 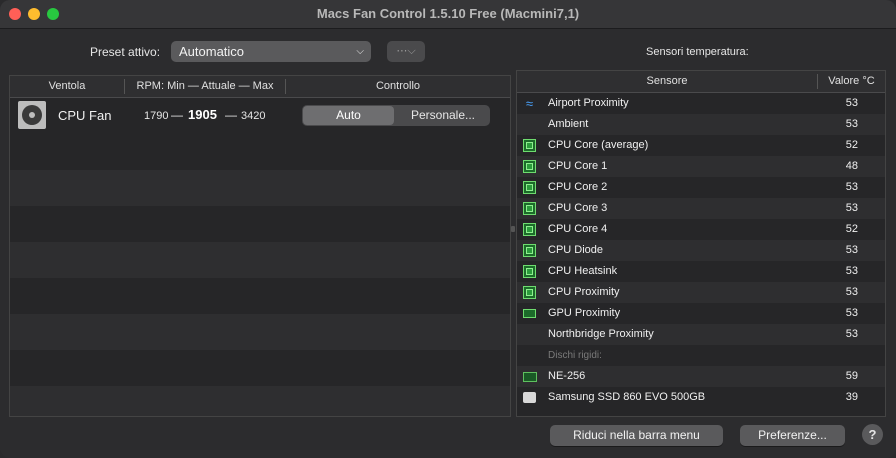 I want to click on gpu-card-icon, so click(x=529, y=313).